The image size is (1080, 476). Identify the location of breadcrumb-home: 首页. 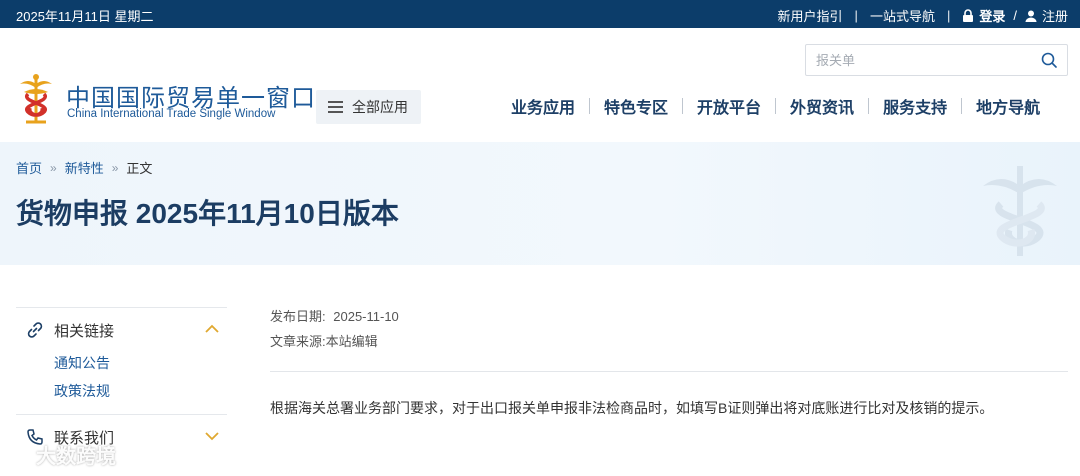
(29, 167).